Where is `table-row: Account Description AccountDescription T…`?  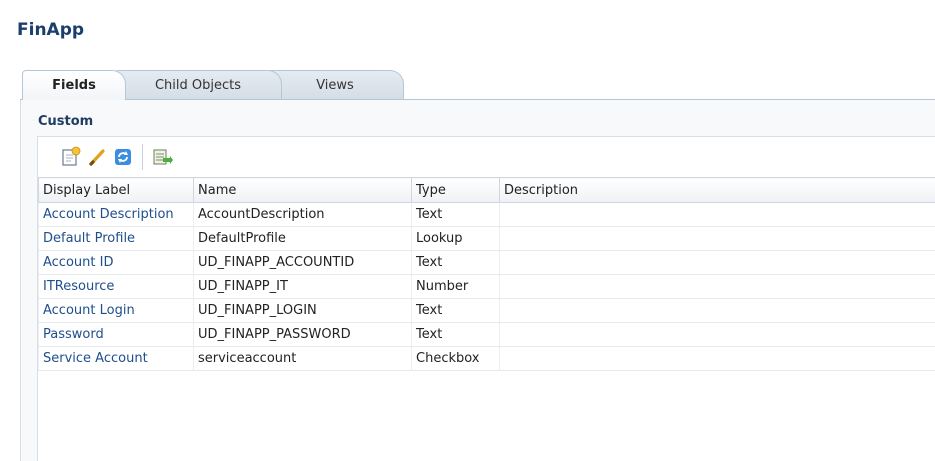
table-row: Account Description AccountDescription T… is located at coordinates (486, 214).